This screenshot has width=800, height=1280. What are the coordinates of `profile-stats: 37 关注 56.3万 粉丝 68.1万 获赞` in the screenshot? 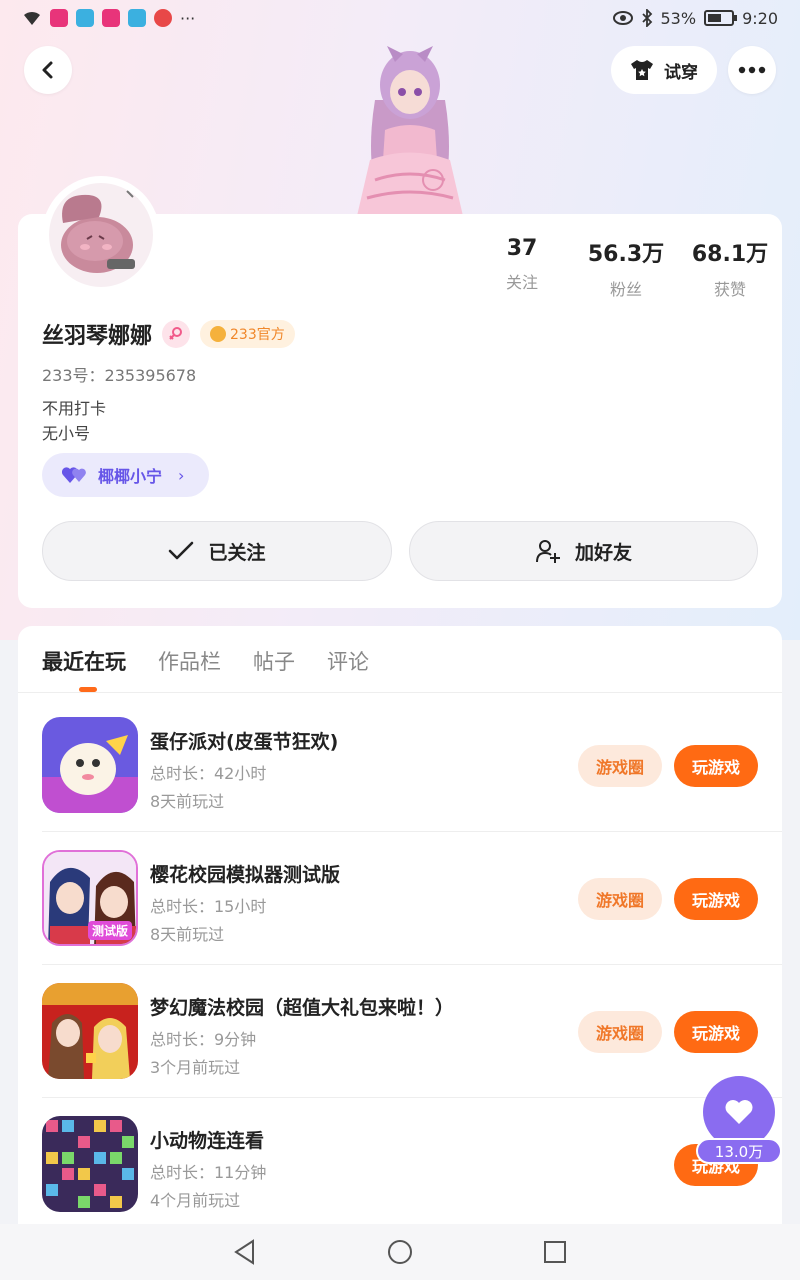 It's located at (626, 268).